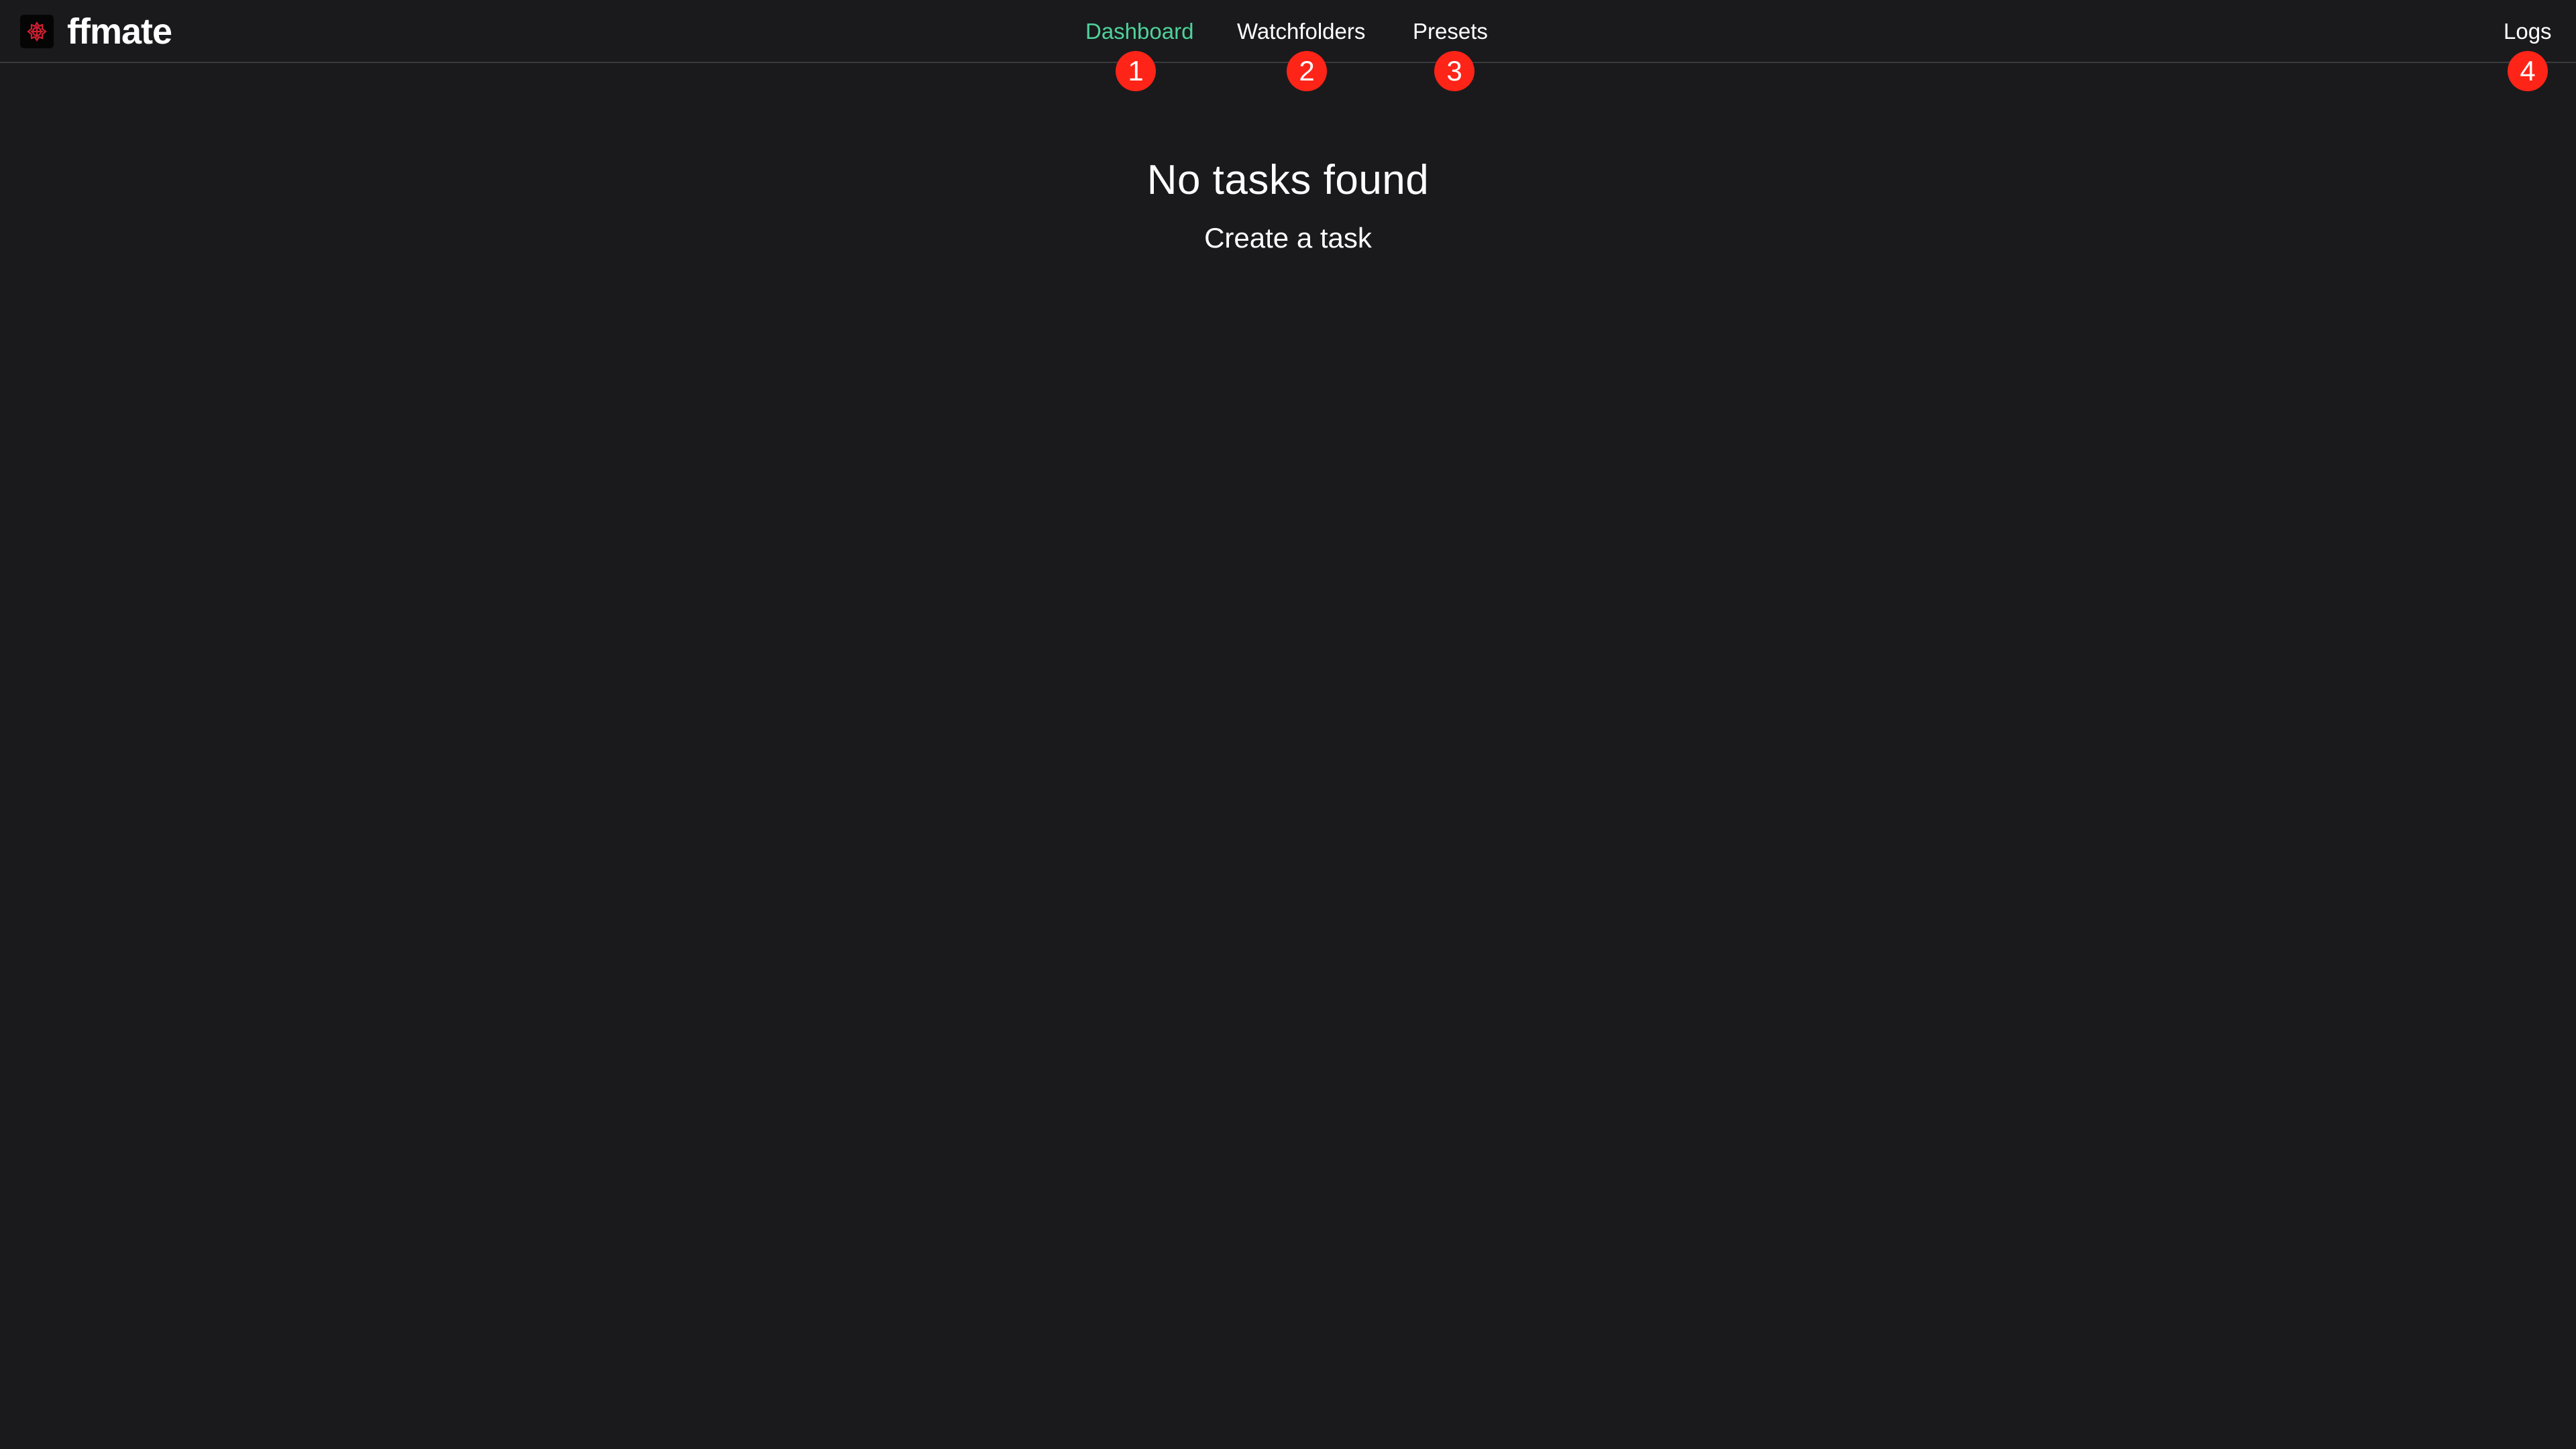  What do you see at coordinates (1288, 179) in the screenshot?
I see `empty-state-title: No tasks found` at bounding box center [1288, 179].